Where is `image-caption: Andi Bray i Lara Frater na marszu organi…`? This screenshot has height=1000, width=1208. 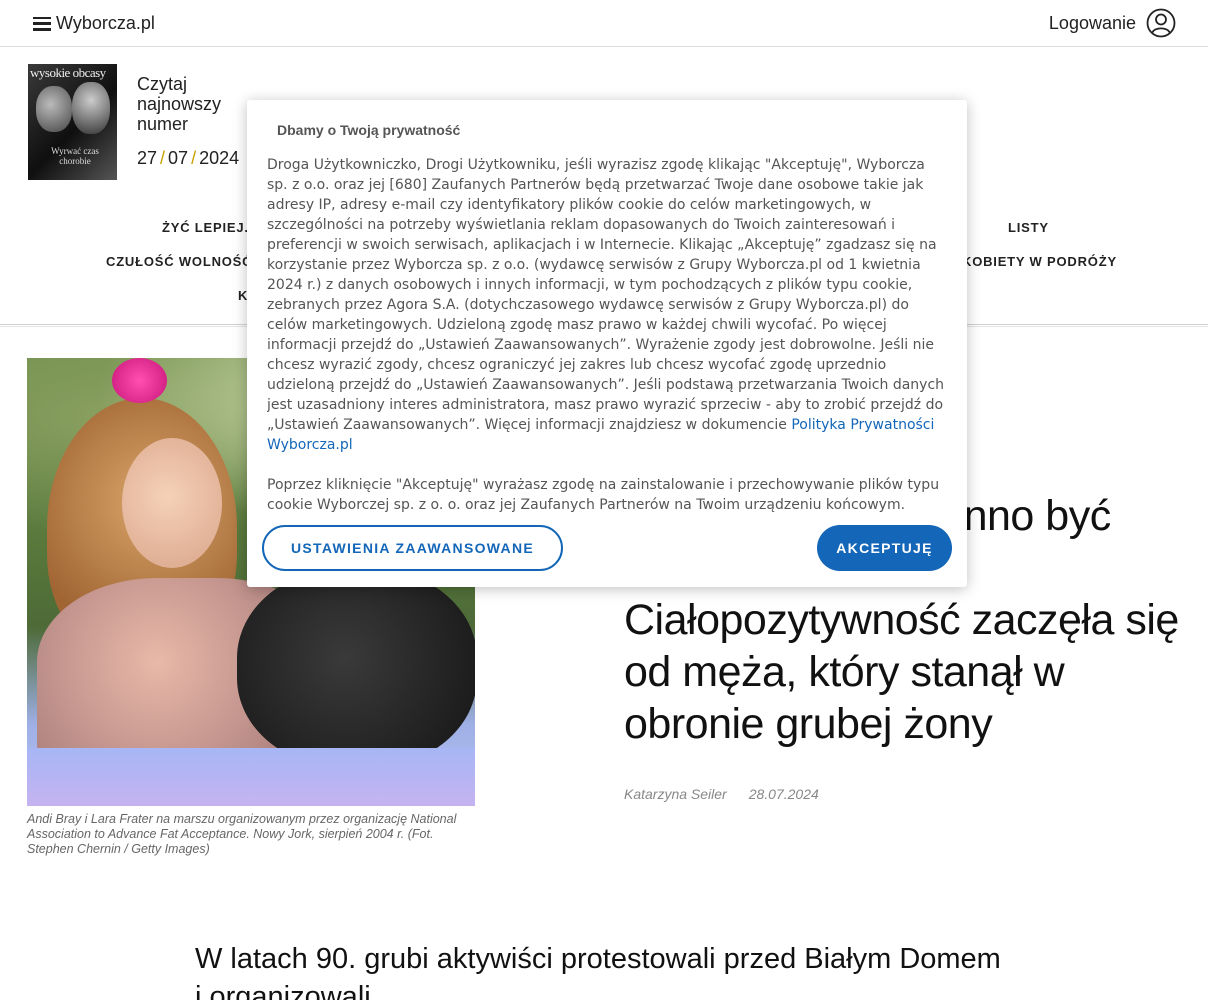
image-caption: Andi Bray i Lara Frater na marszu organi… is located at coordinates (242, 834).